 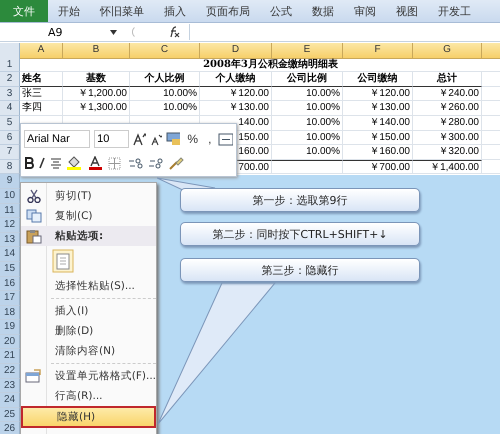 What do you see at coordinates (88, 351) in the screenshot?
I see `menu-item: 清除内容(N)` at bounding box center [88, 351].